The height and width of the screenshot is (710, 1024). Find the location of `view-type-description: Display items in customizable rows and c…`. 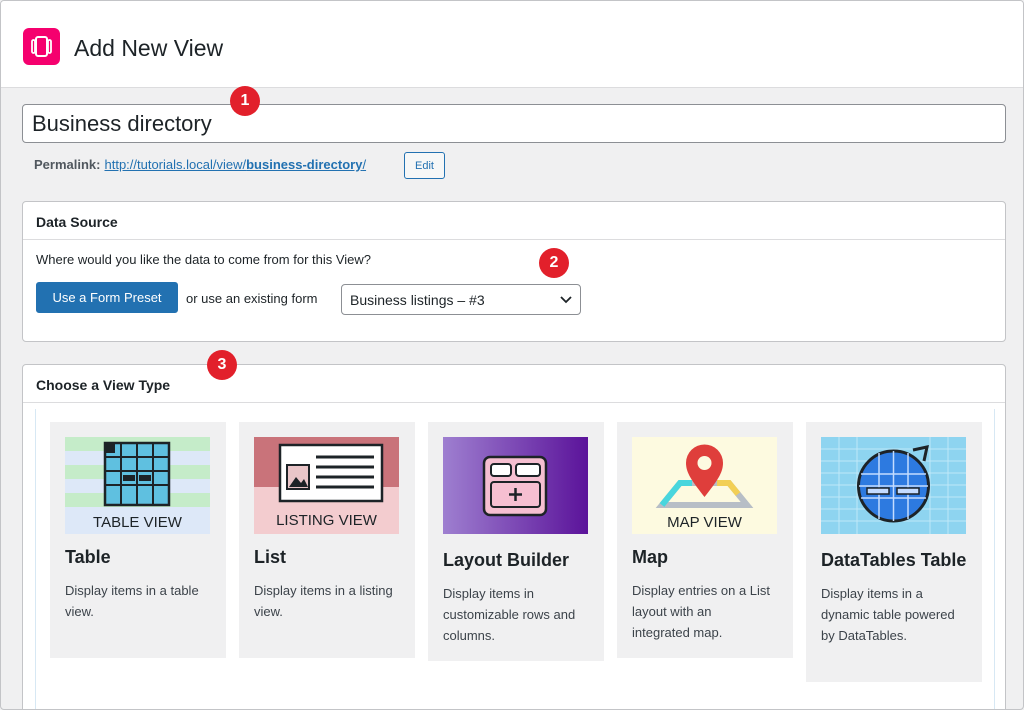

view-type-description: Display items in customizable rows and c… is located at coordinates (509, 614).